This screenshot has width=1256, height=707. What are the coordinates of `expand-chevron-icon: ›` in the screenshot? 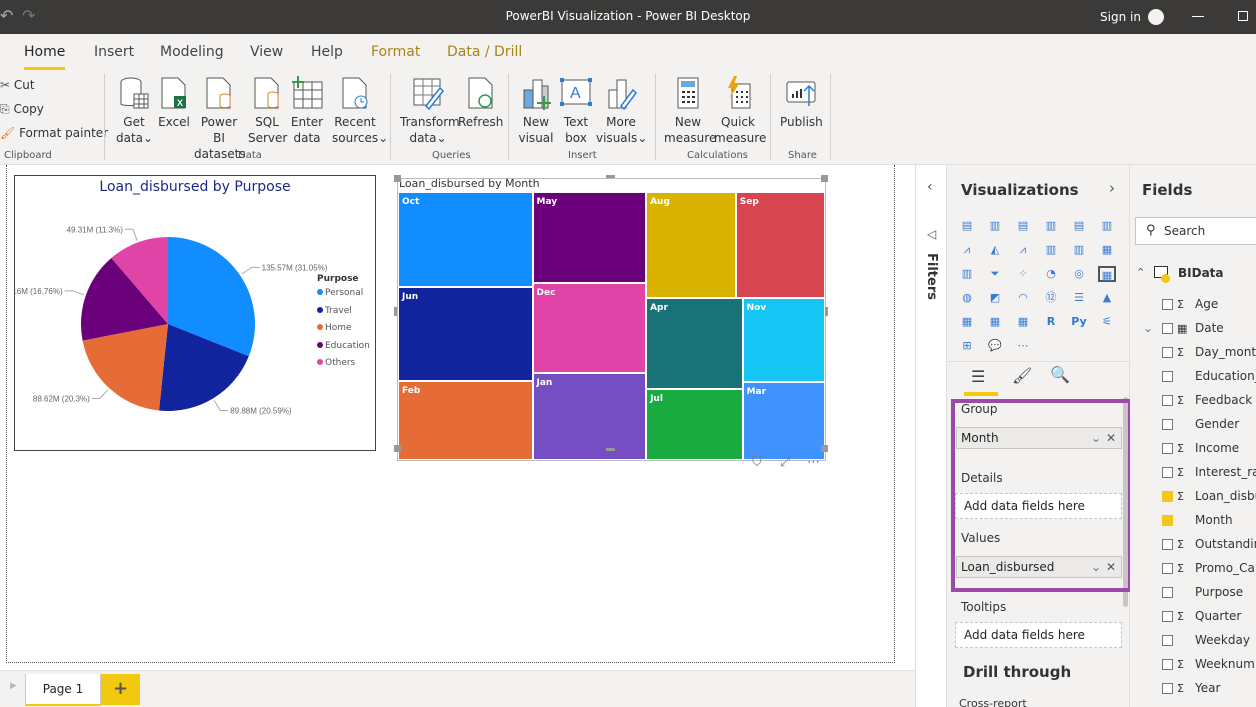 It's located at (1112, 188).